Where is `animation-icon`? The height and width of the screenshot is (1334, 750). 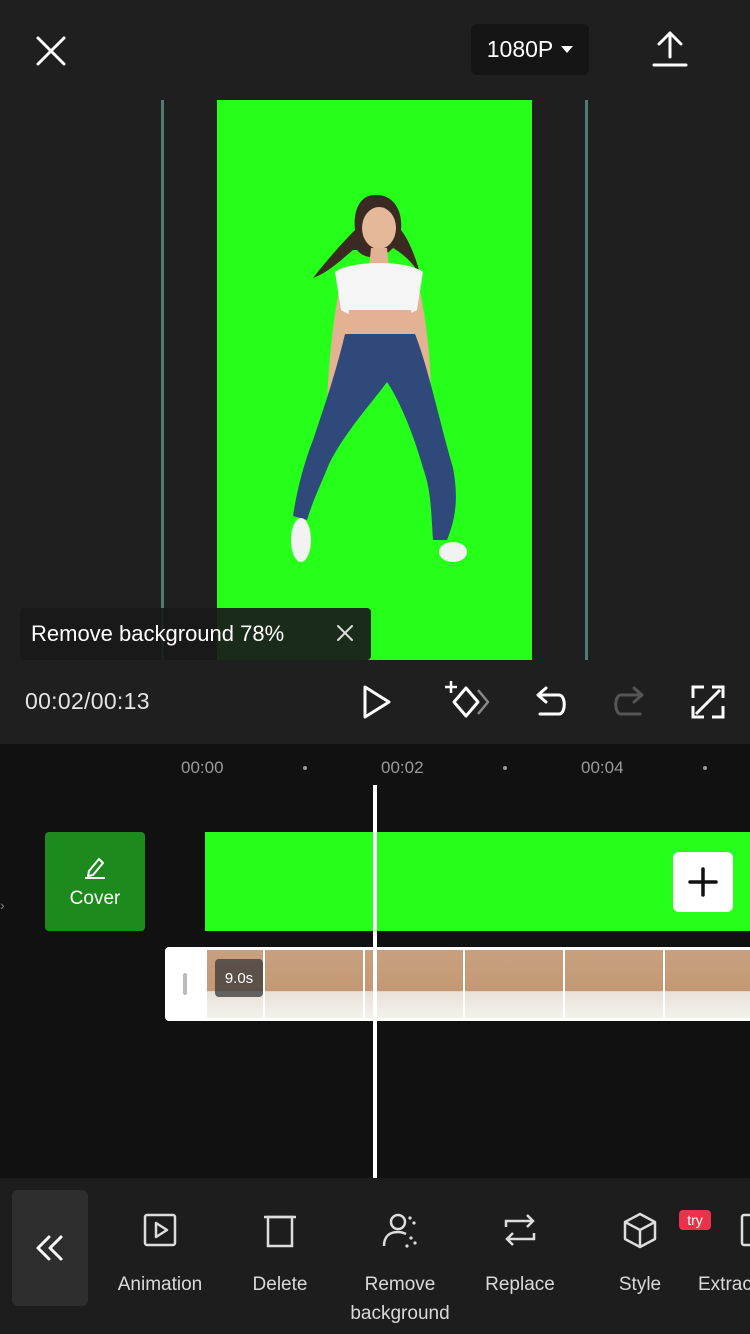 animation-icon is located at coordinates (160, 1230).